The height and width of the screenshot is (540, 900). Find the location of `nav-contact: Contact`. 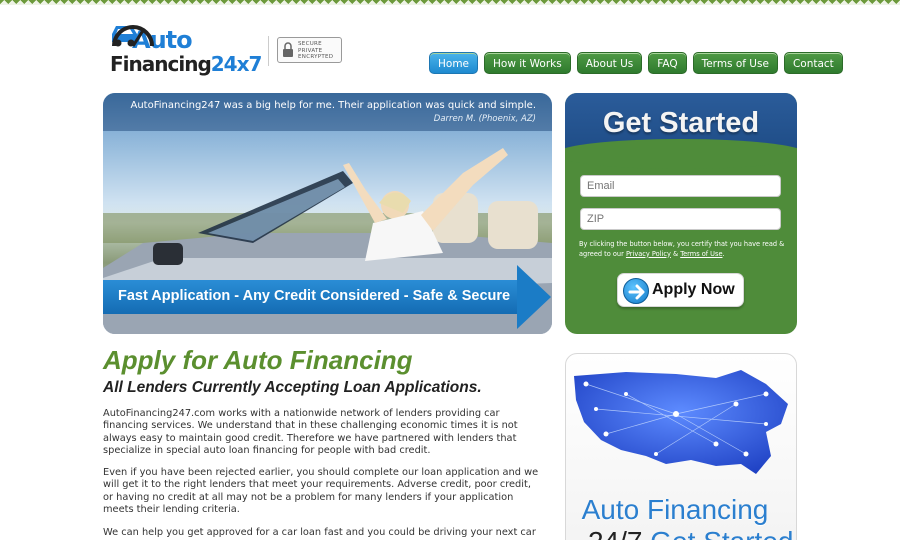

nav-contact: Contact is located at coordinates (813, 63).